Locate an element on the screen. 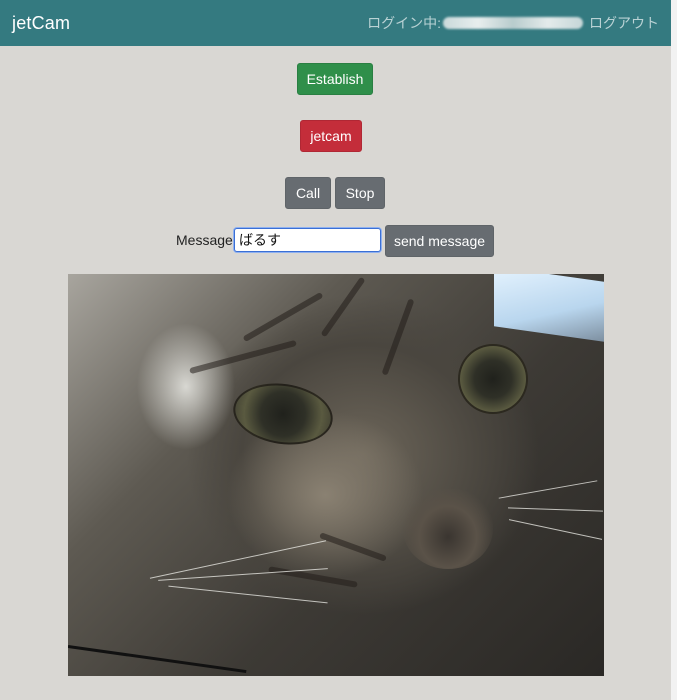 The width and height of the screenshot is (677, 700). user-status: ログイン中: ログアウト is located at coordinates (513, 23).